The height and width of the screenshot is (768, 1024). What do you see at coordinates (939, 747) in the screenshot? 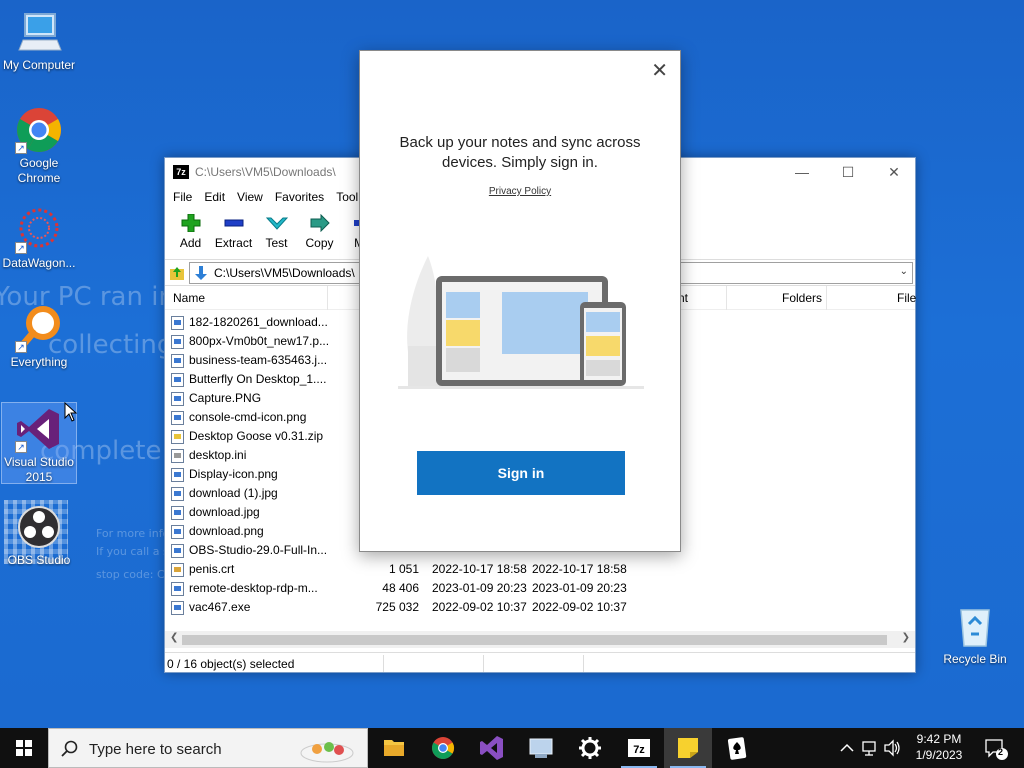
I see `taskbar-clock: 9:42 PM 1/9/2023` at bounding box center [939, 747].